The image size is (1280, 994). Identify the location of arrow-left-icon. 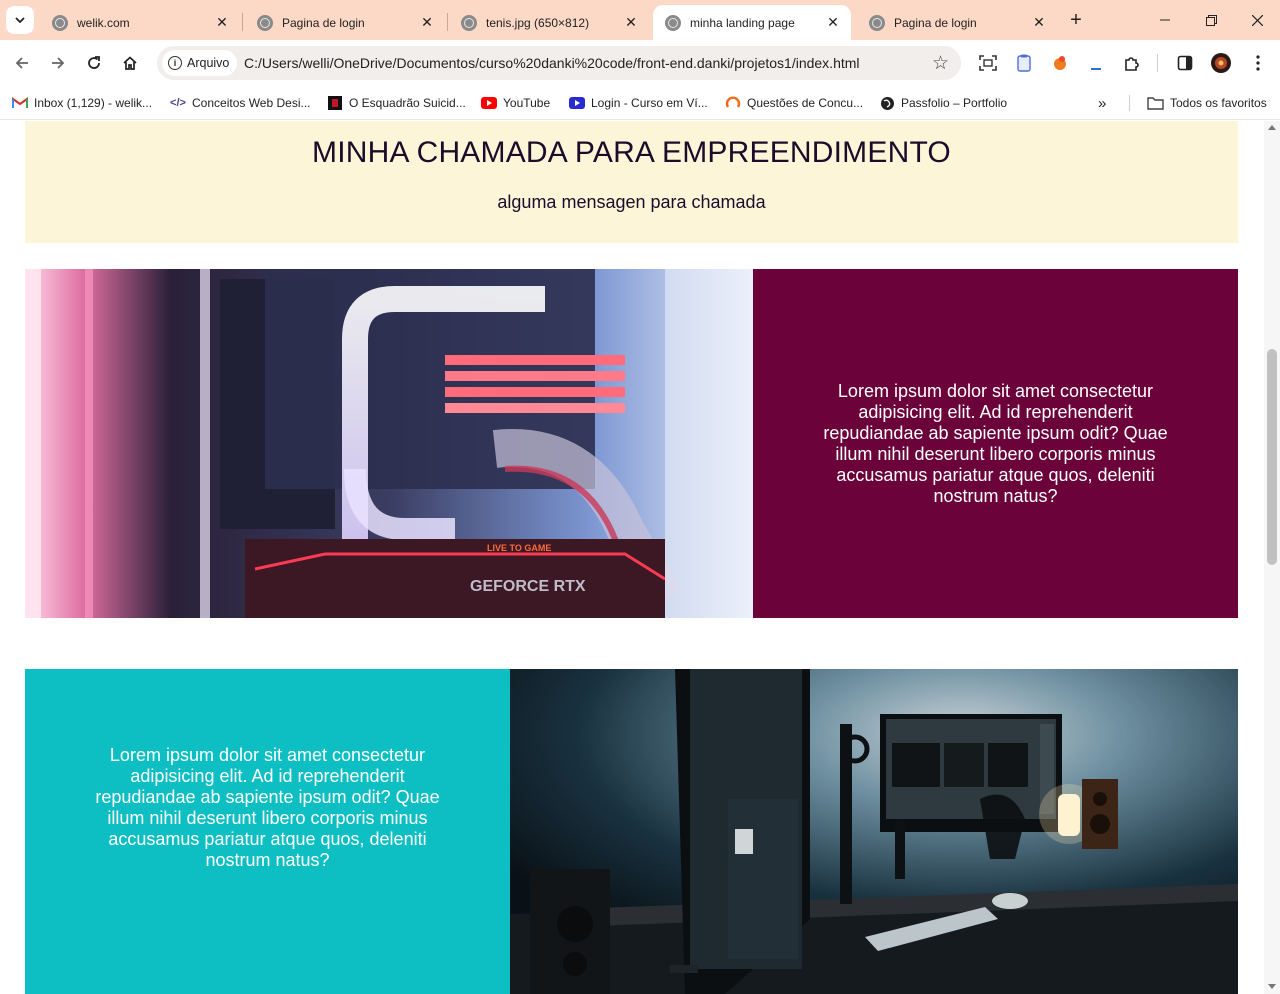
(21, 63).